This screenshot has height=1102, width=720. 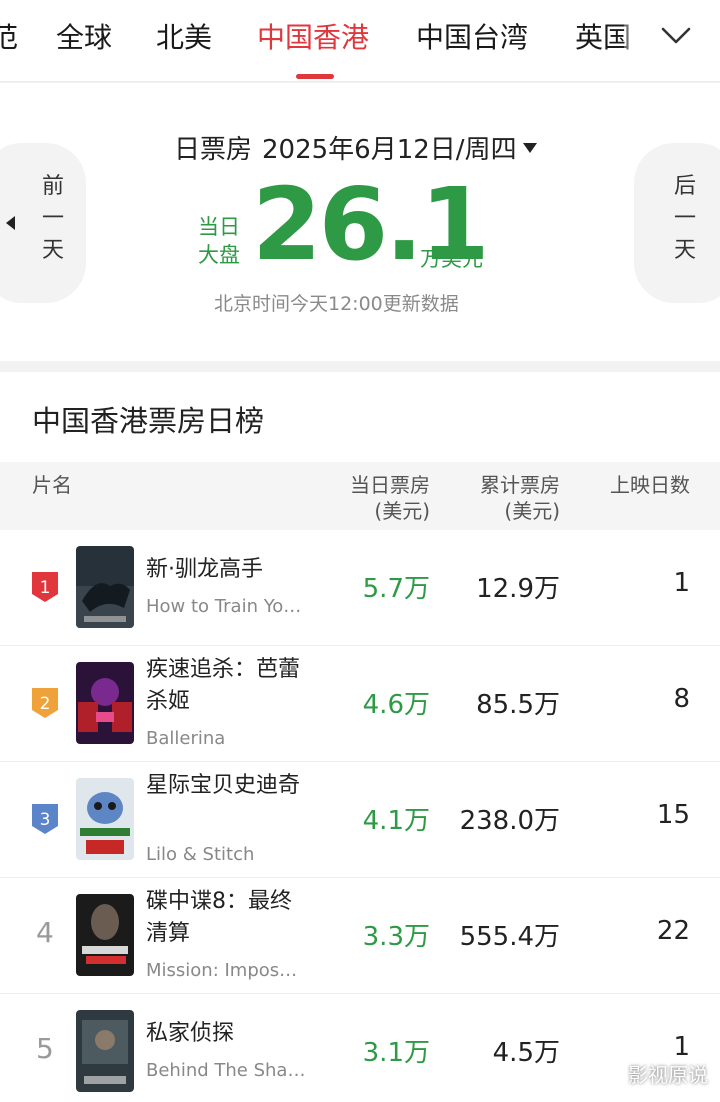 What do you see at coordinates (223, 685) in the screenshot?
I see `movie-title-cn: 疾速追杀：芭蕾杀姬` at bounding box center [223, 685].